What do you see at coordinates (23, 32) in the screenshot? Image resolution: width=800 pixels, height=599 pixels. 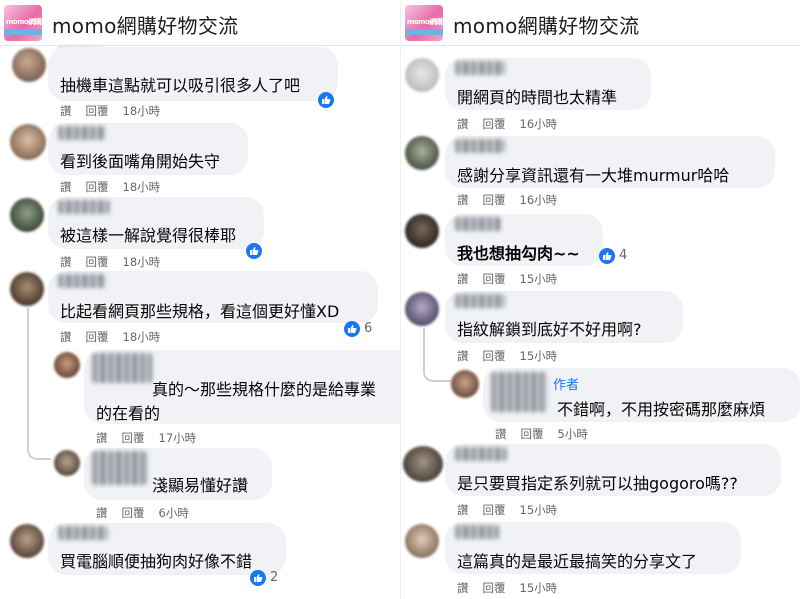 I see `logo-band` at bounding box center [23, 32].